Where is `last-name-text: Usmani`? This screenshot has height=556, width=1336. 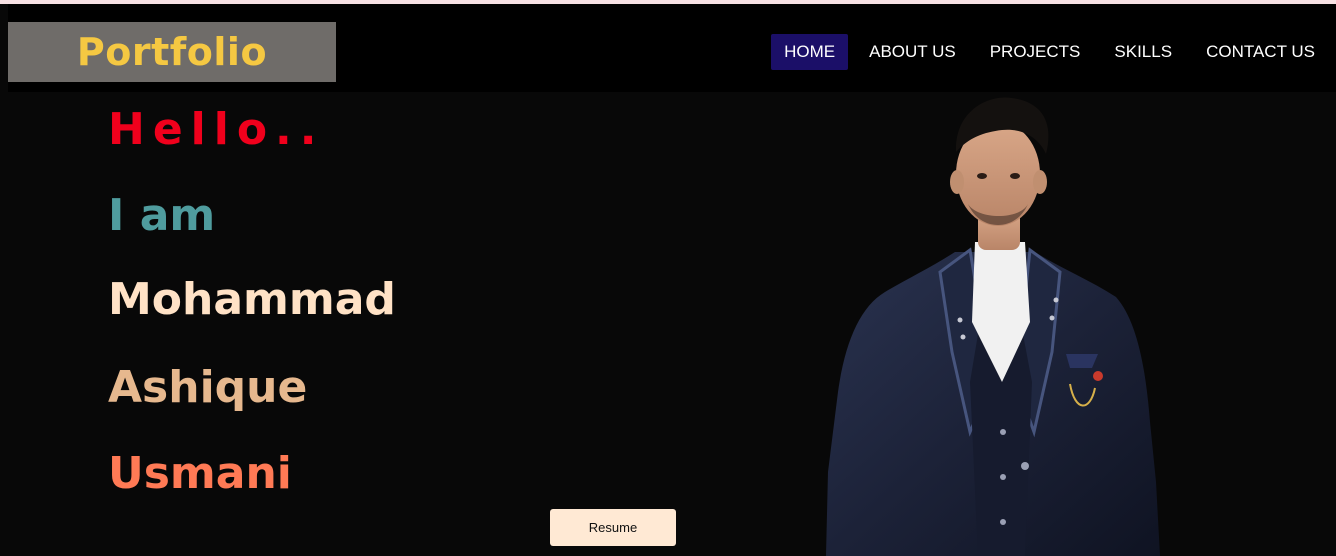
last-name-text: Usmani is located at coordinates (200, 473).